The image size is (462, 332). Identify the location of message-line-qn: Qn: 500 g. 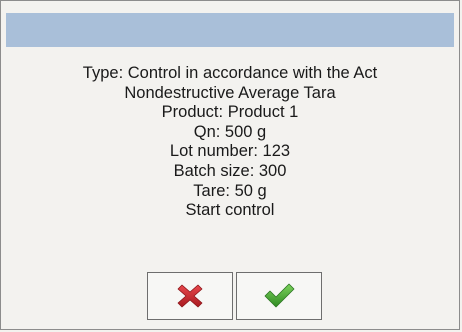
(230, 131).